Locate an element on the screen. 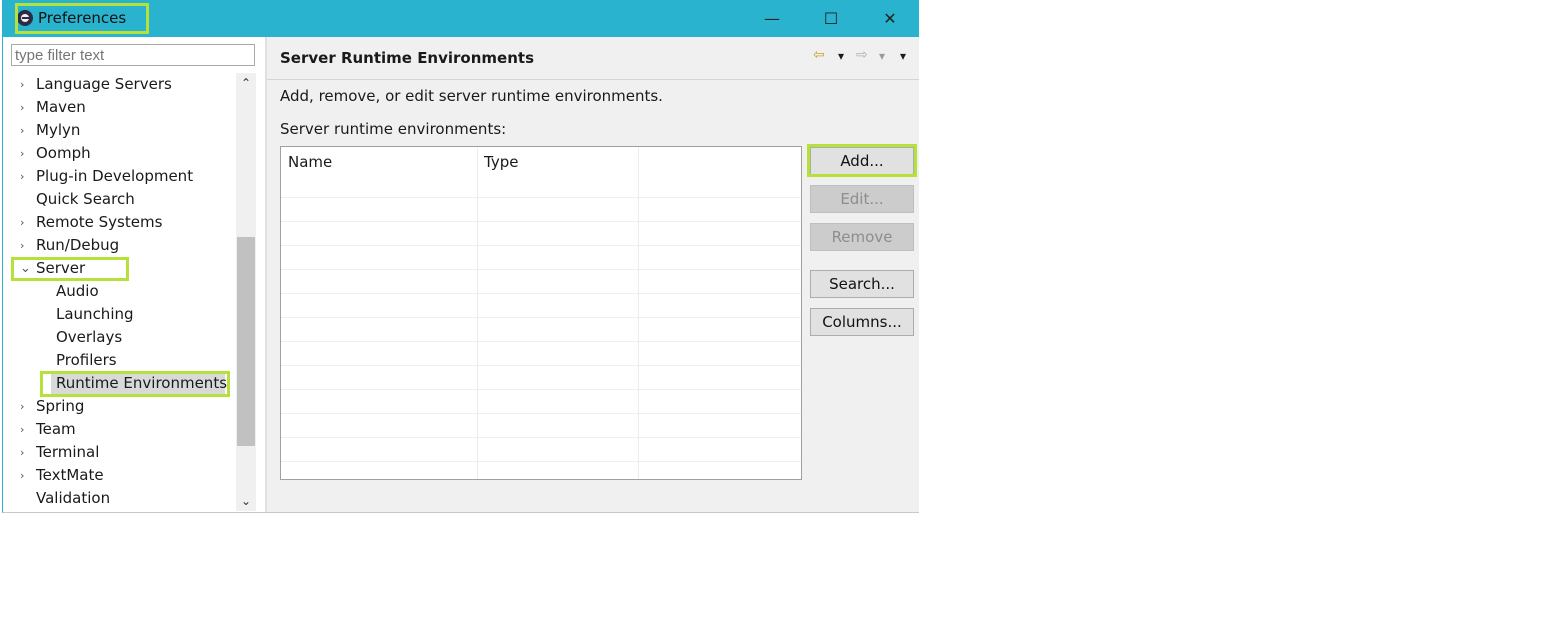 This screenshot has width=1565, height=630. tree-item-label: Oomph is located at coordinates (63, 153).